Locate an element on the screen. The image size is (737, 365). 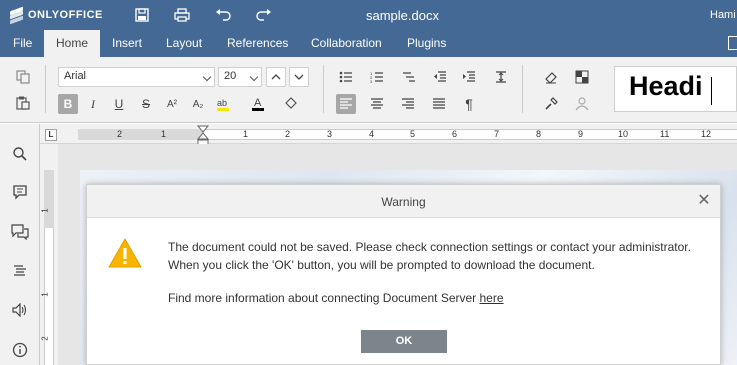
document-title: sample.docx is located at coordinates (402, 15).